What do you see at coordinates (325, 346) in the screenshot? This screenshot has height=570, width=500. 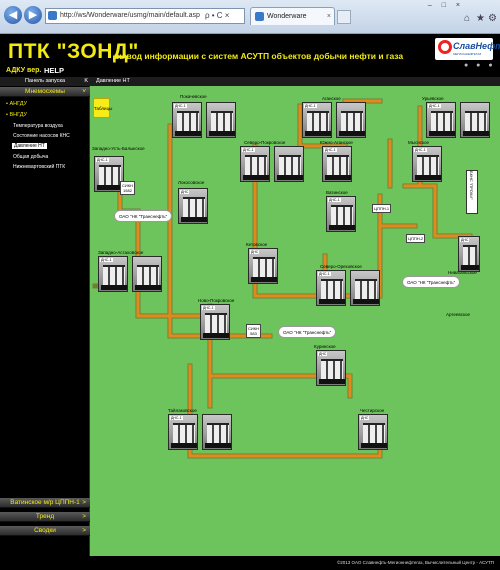 I see `station-name: Куринское` at bounding box center [325, 346].